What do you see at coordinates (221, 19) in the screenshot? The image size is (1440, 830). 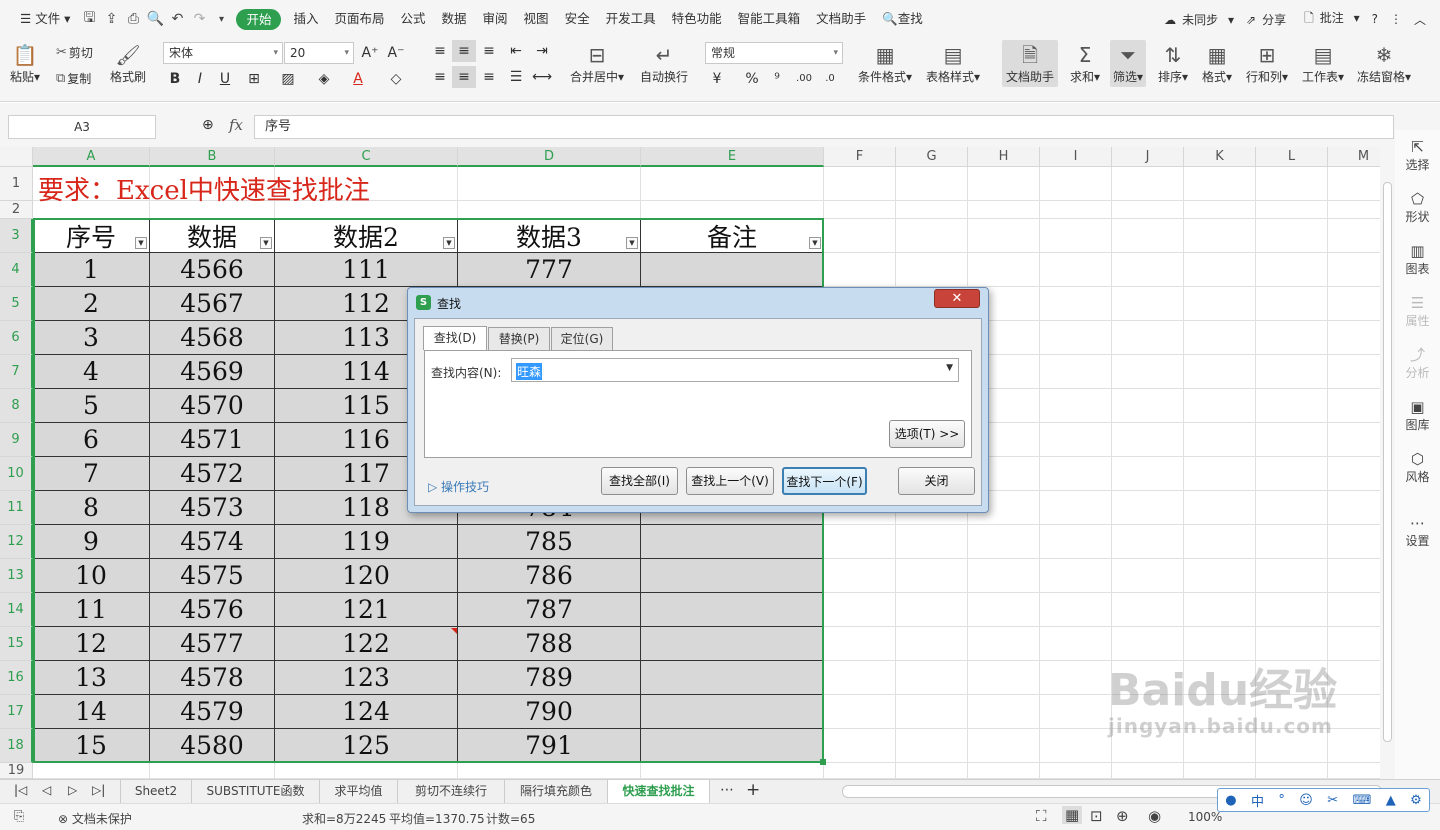 I see `quick-access-dropdown-icon: ▾` at bounding box center [221, 19].